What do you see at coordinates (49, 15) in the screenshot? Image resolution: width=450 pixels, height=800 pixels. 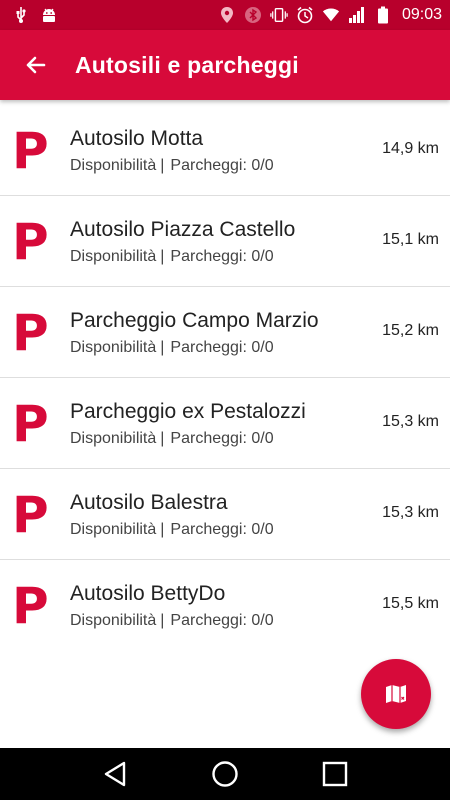 I see `android-debug-icon` at bounding box center [49, 15].